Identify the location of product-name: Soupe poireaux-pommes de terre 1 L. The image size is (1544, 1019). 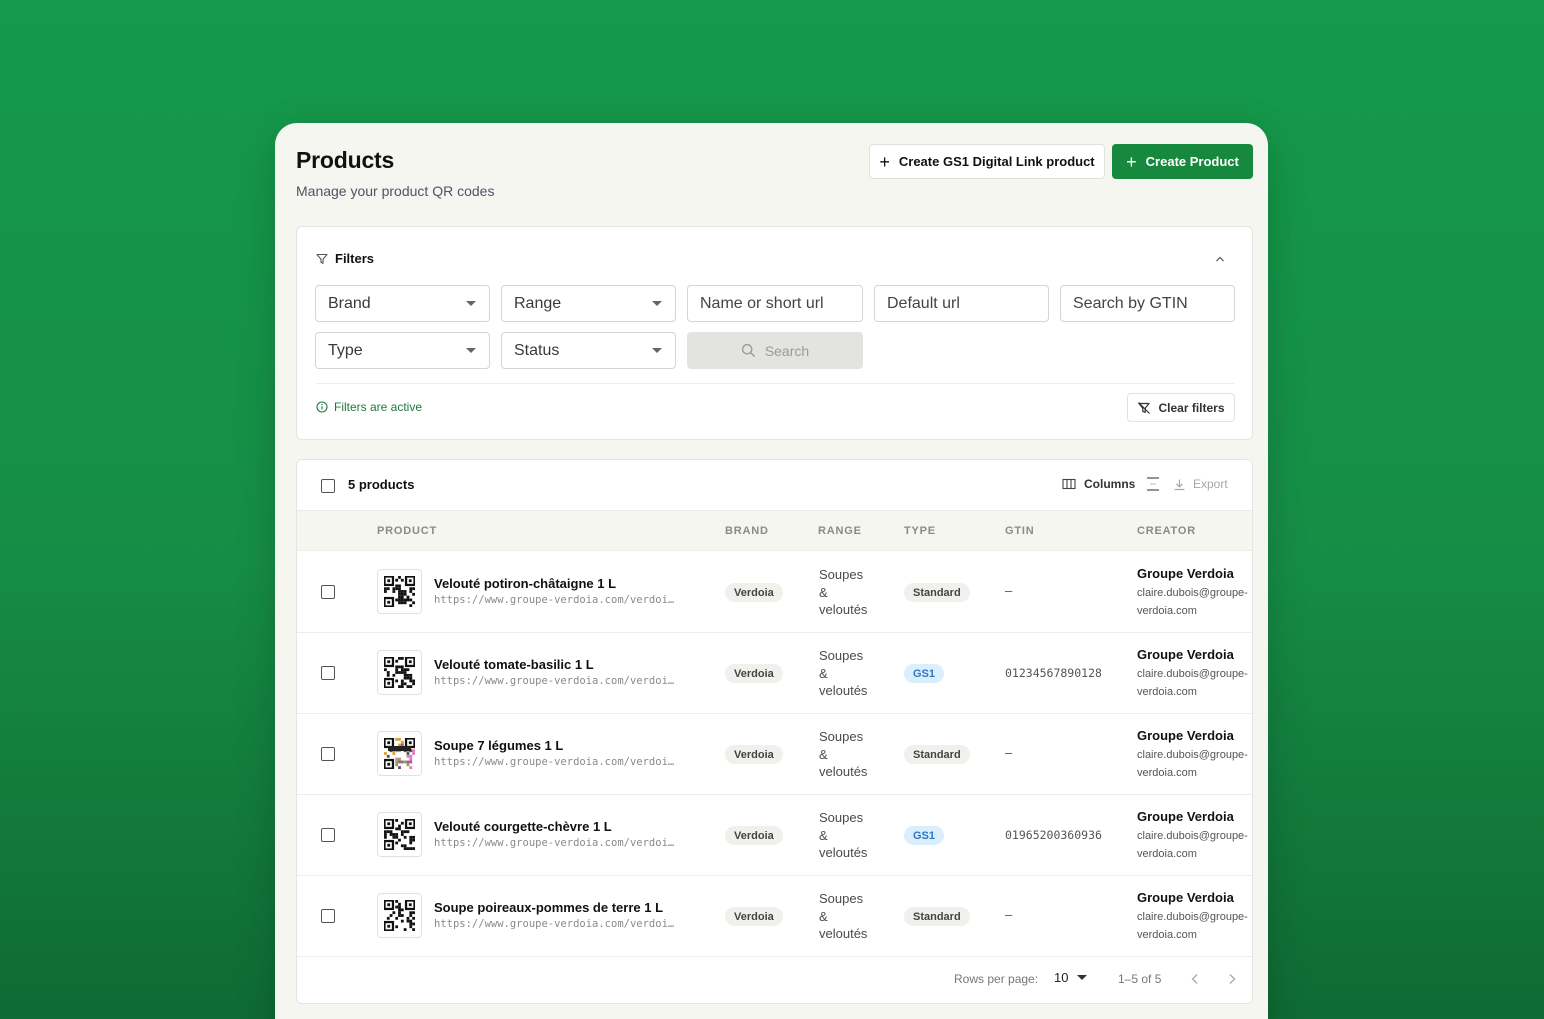
(548, 907).